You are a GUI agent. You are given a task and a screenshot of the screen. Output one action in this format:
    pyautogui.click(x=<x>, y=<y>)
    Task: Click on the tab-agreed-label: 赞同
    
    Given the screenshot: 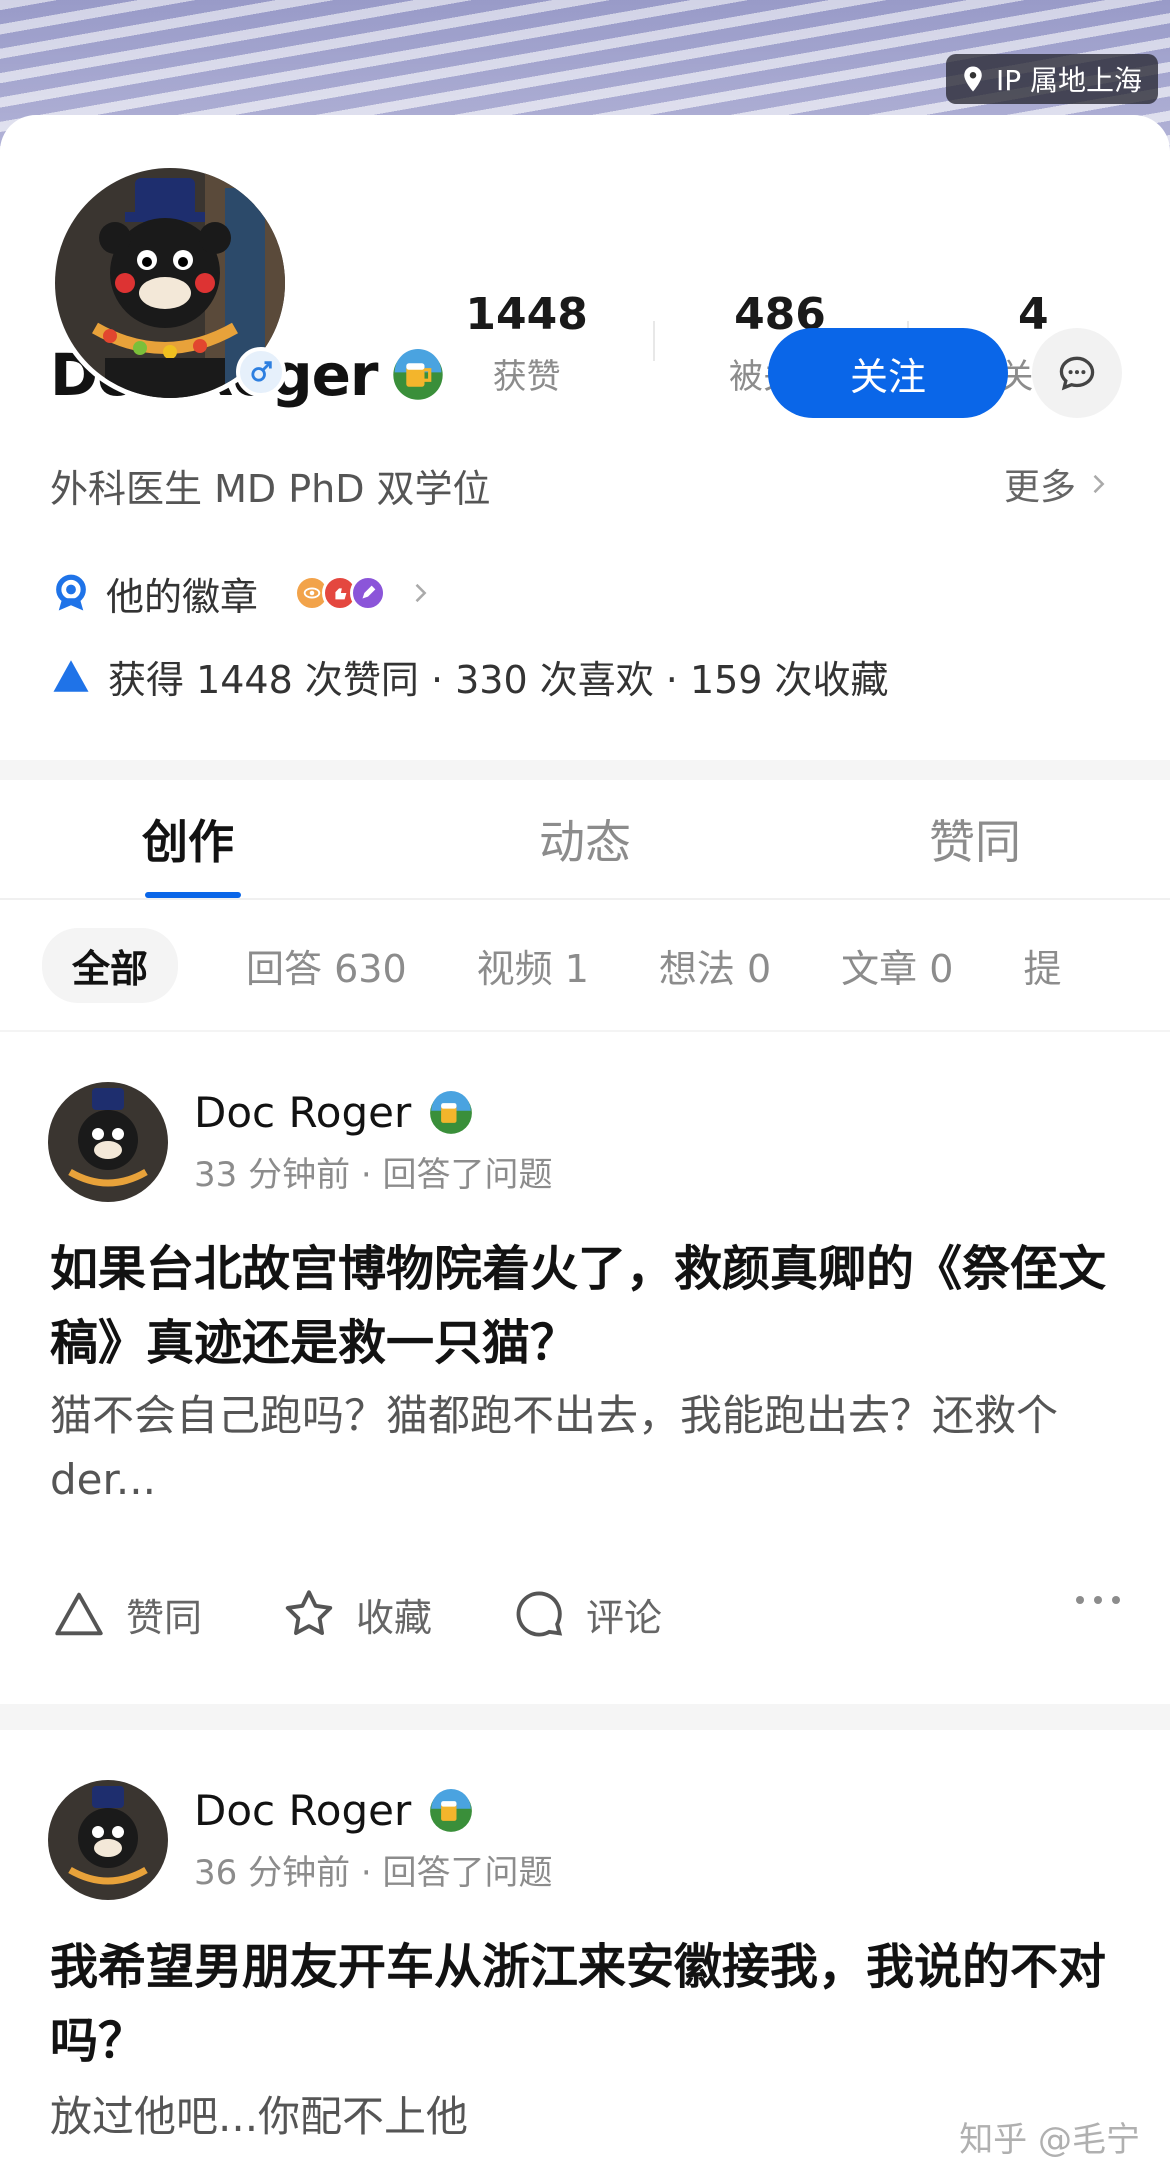 What is the action you would take?
    pyautogui.click(x=975, y=842)
    